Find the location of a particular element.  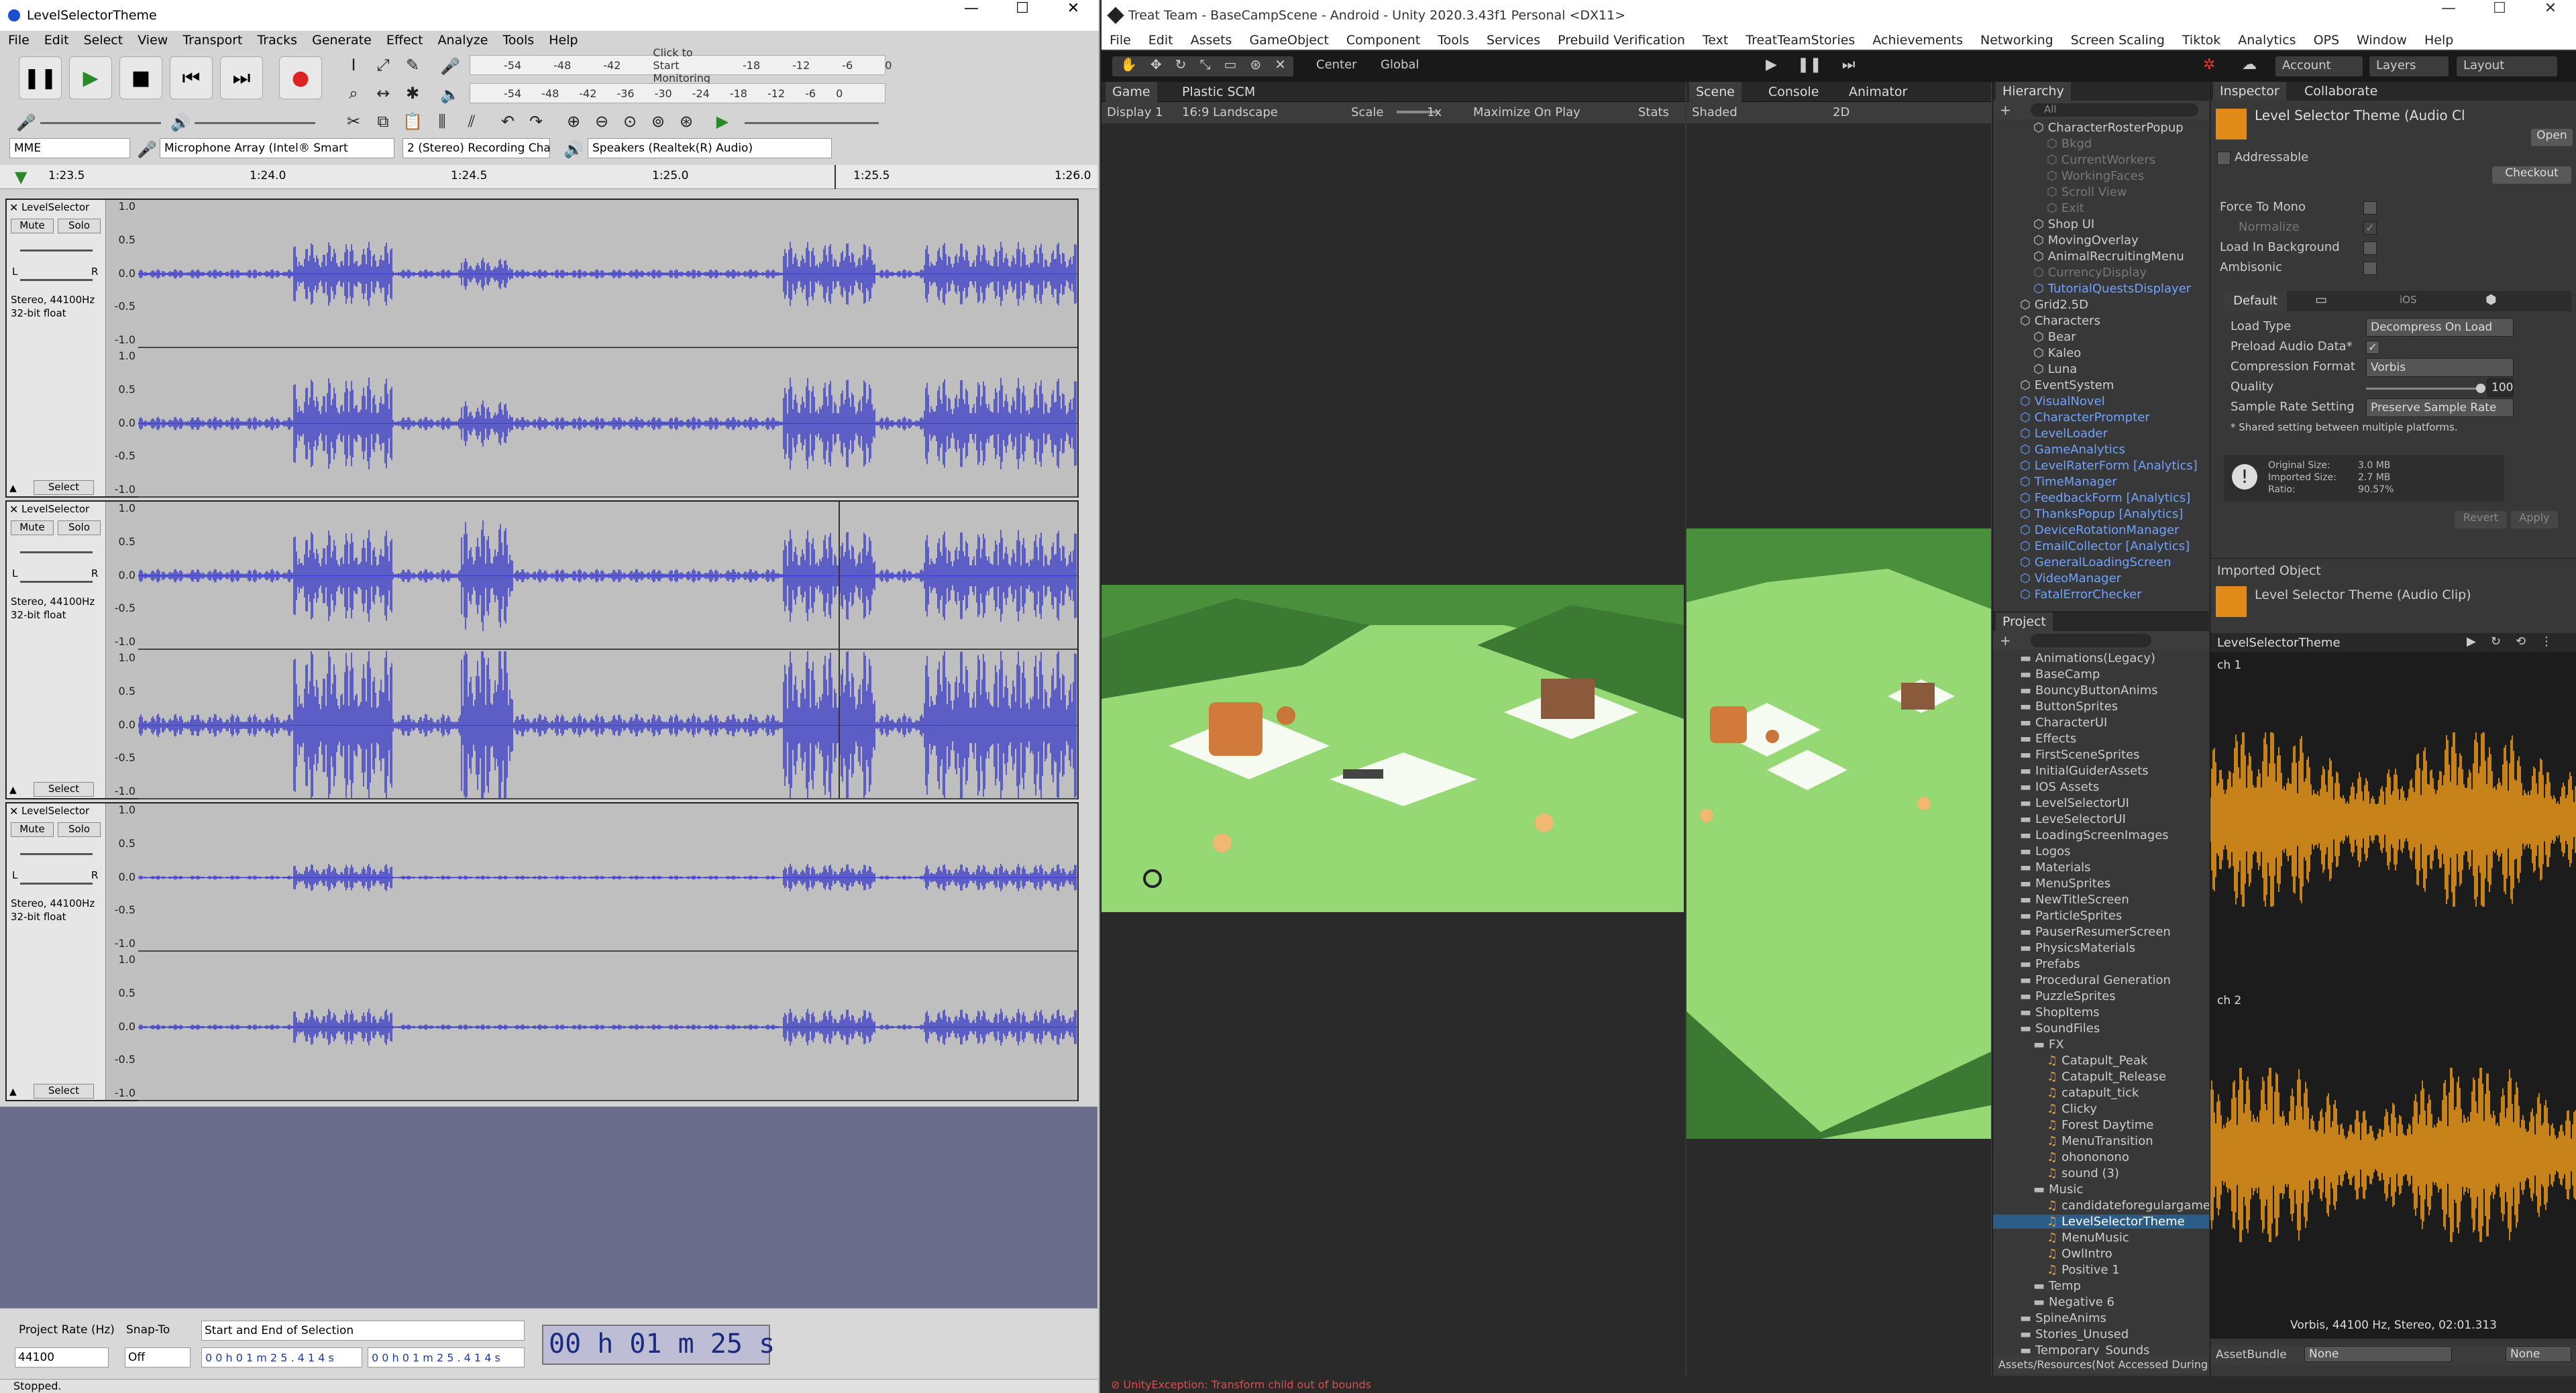

unity-menu-component: Component is located at coordinates (1383, 41).